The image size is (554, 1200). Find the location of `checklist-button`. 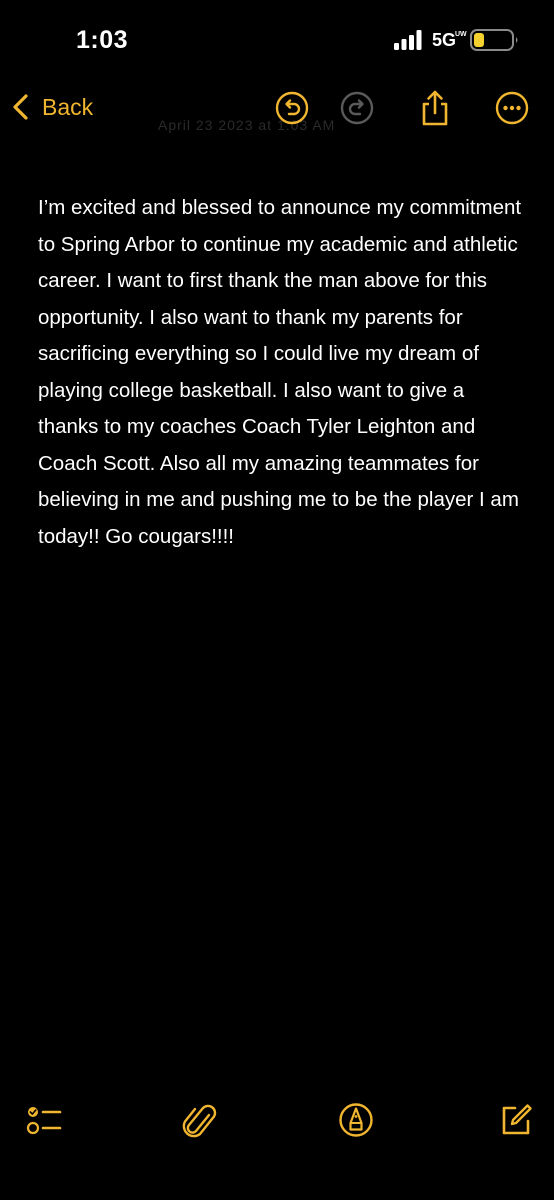

checklist-button is located at coordinates (44, 1120).